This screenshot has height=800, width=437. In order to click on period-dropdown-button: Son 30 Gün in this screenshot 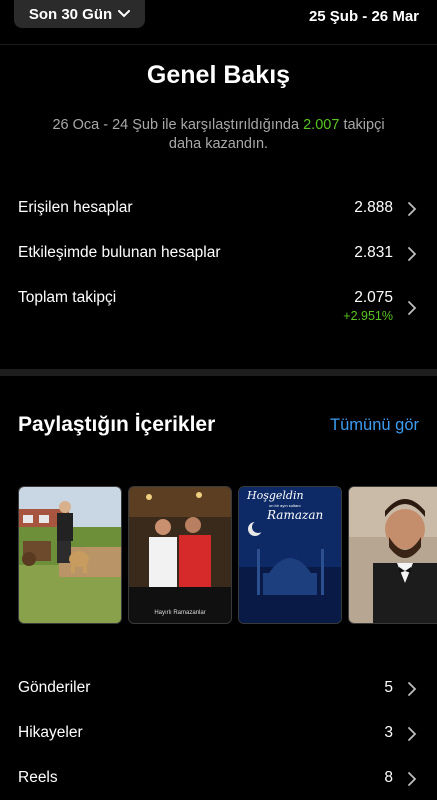, I will do `click(79, 14)`.